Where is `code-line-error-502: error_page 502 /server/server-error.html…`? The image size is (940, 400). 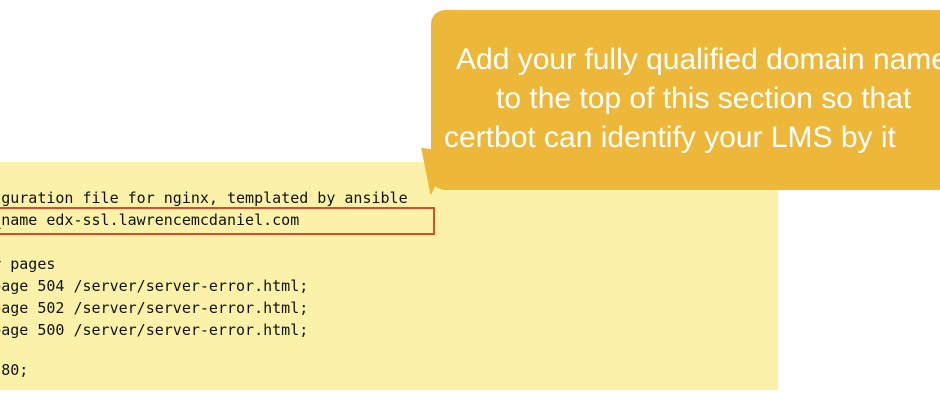
code-line-error-502: error_page 502 /server/server-error.html… is located at coordinates (154, 308).